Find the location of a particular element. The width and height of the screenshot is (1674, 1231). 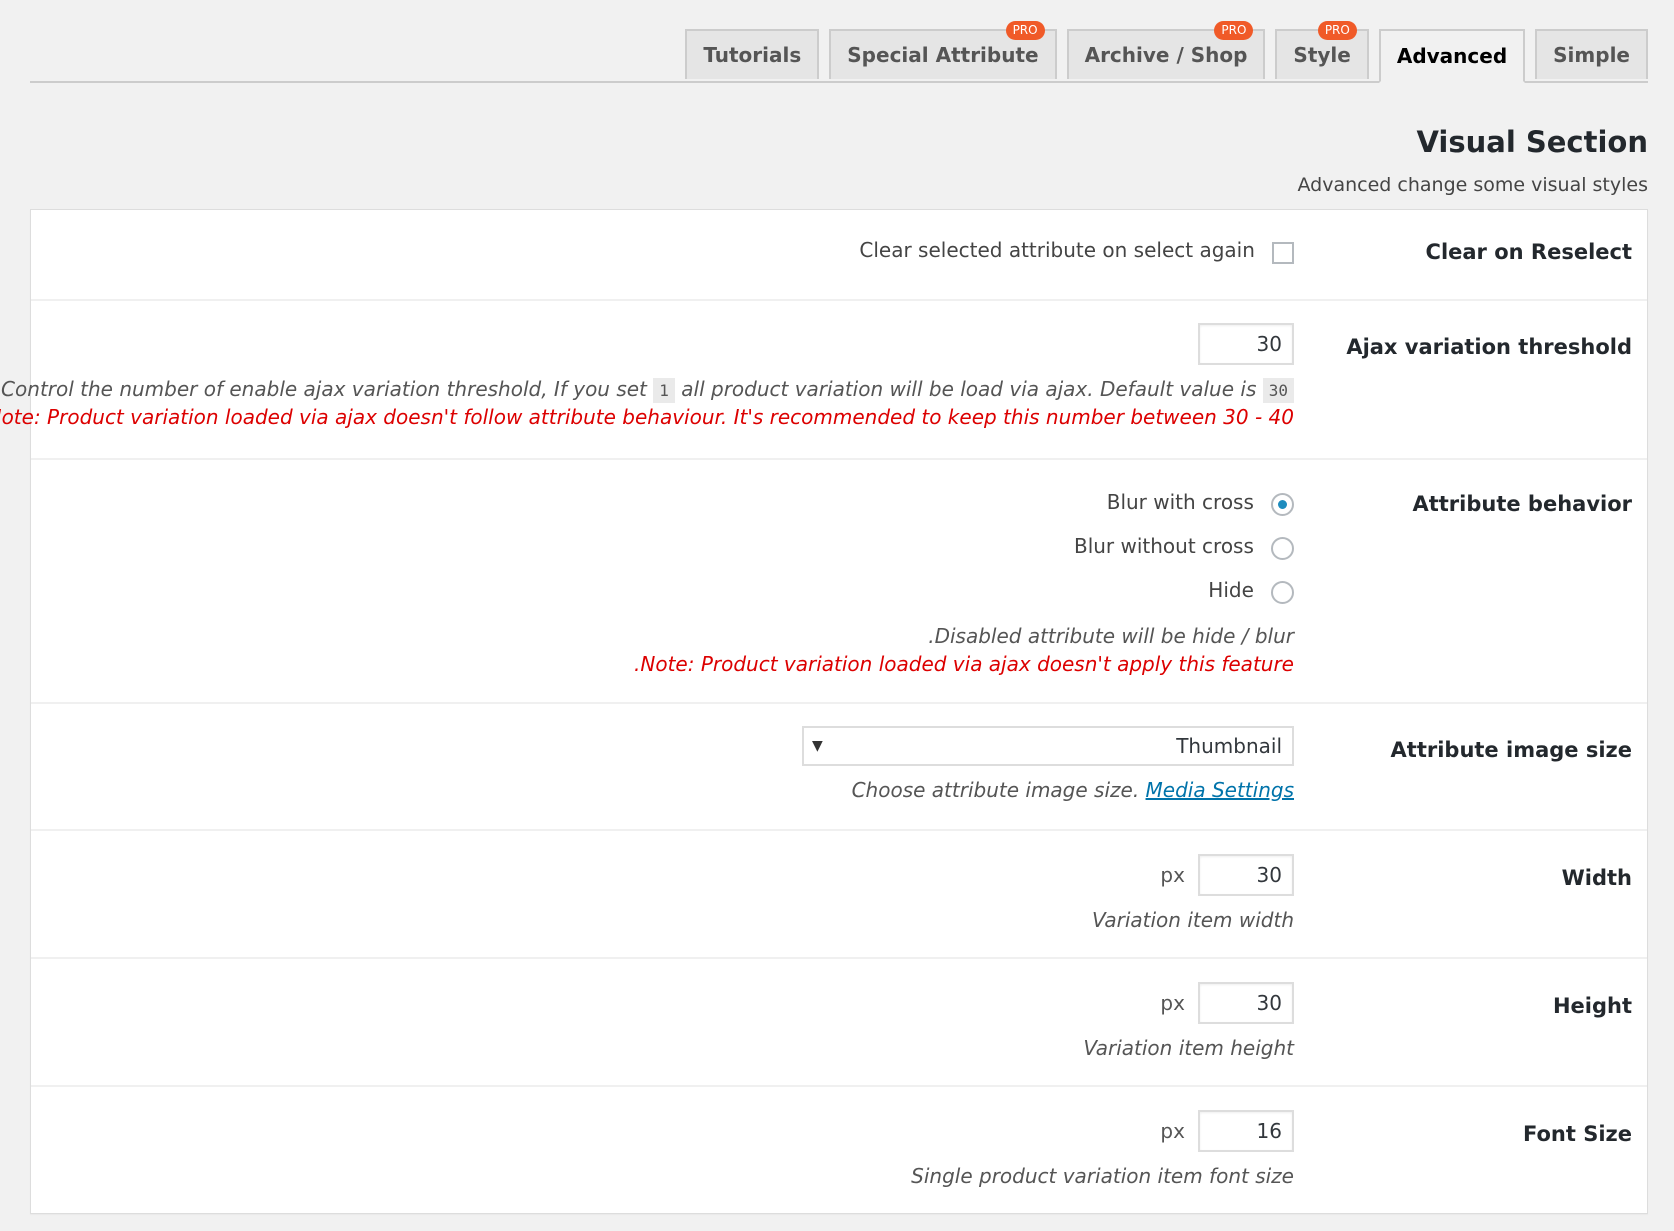

image-size-select: ▼ Thumbnail is located at coordinates (1048, 746).